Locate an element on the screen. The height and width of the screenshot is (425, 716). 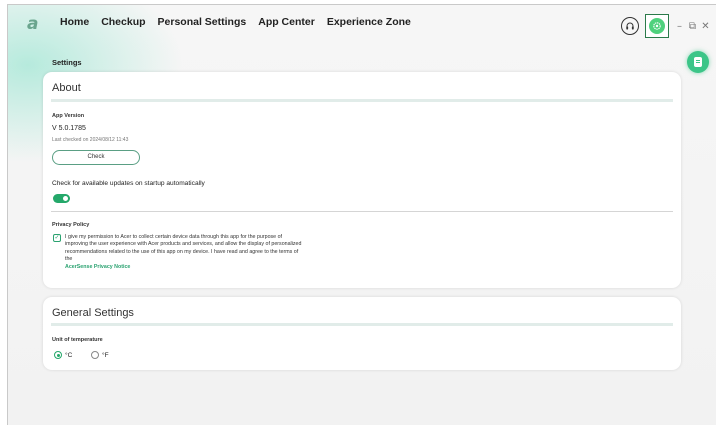
gear-icon is located at coordinates (657, 26).